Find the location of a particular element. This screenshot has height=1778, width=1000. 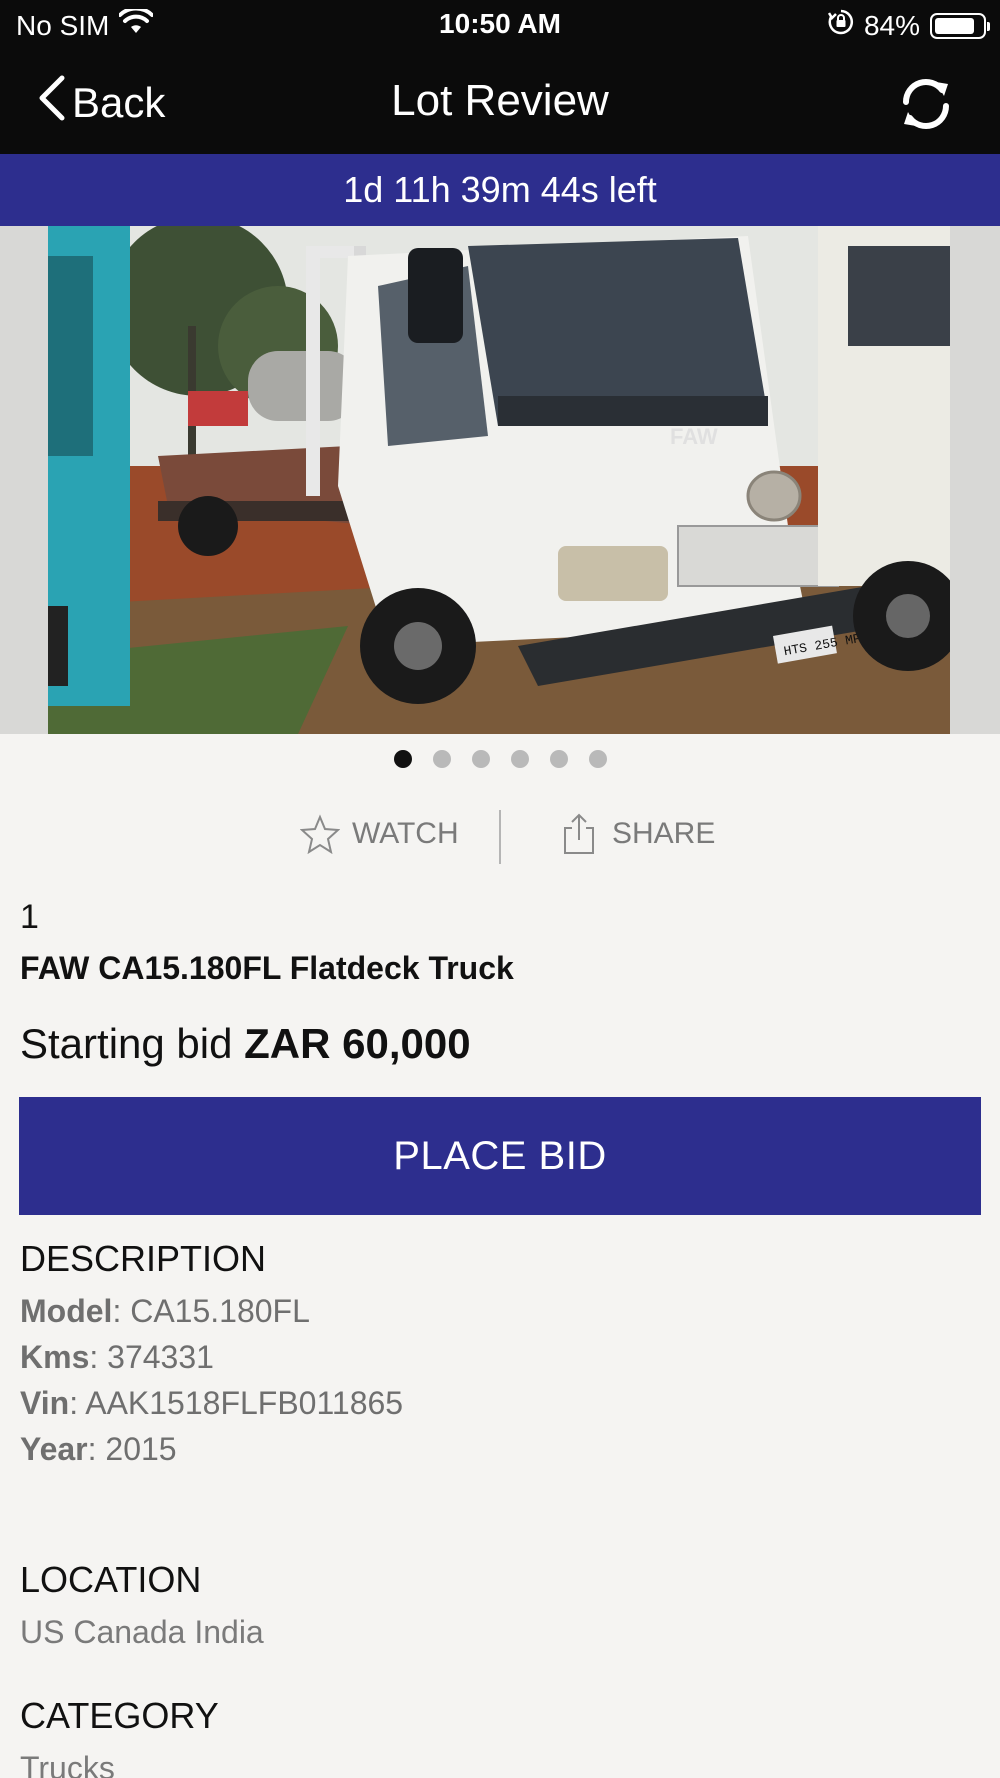

description-item: Model: CA15.180FL is located at coordinates (165, 1311).